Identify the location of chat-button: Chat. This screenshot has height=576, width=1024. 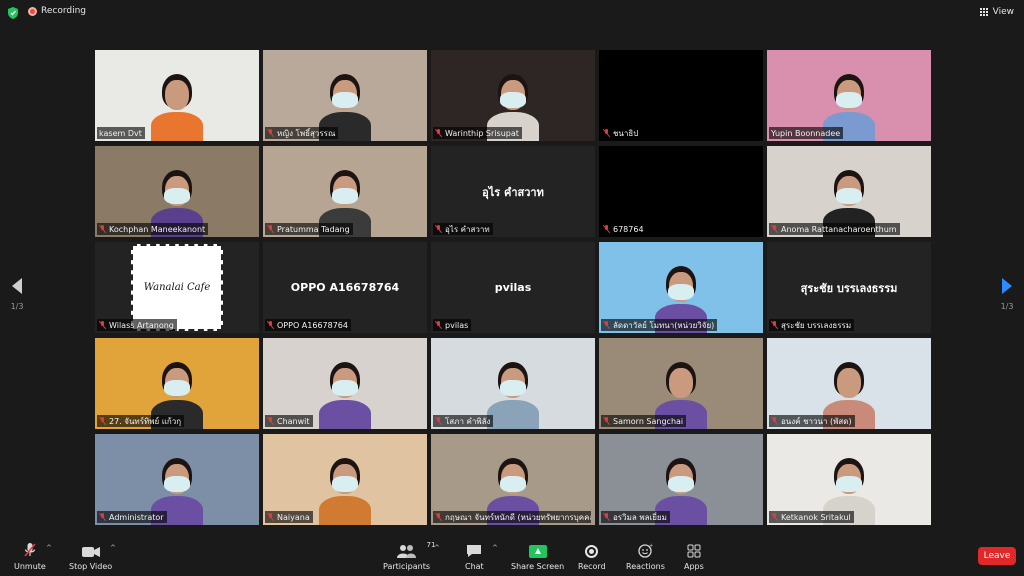
(474, 555).